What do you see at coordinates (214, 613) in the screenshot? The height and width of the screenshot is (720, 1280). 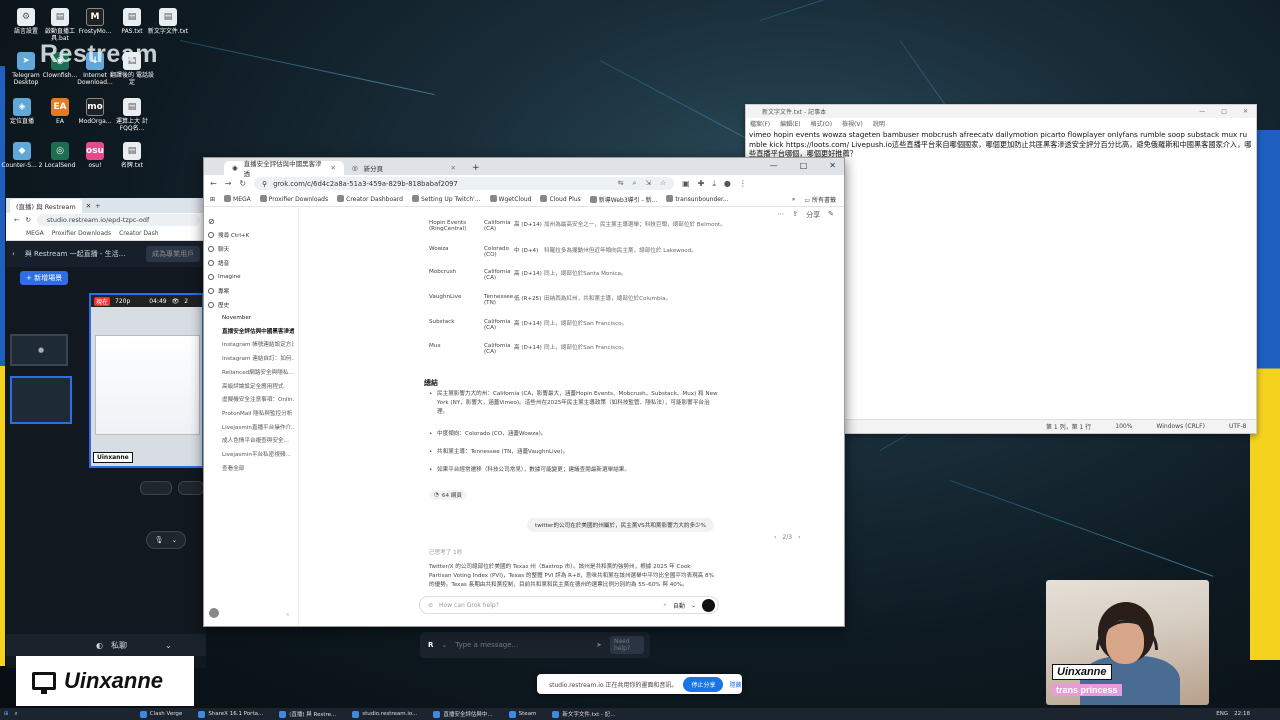 I see `user-avatar` at bounding box center [214, 613].